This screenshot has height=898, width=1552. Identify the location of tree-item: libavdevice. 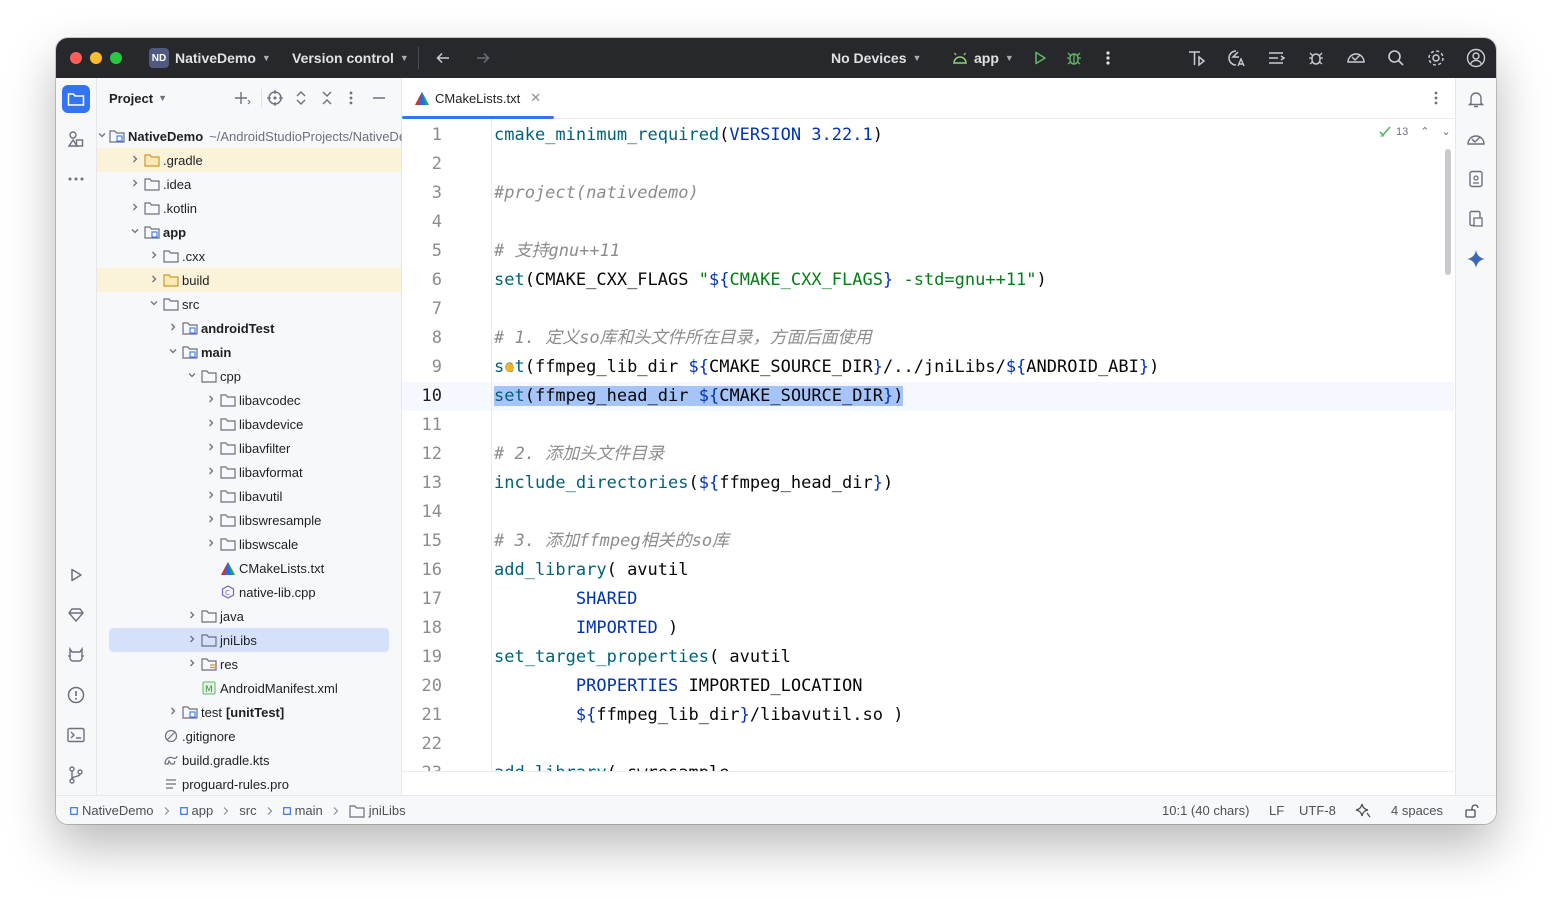
(249, 424).